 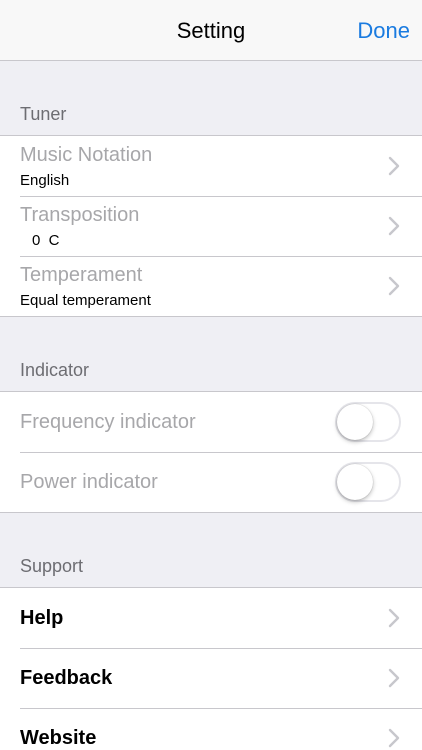 I want to click on website-label: Website, so click(x=58, y=738).